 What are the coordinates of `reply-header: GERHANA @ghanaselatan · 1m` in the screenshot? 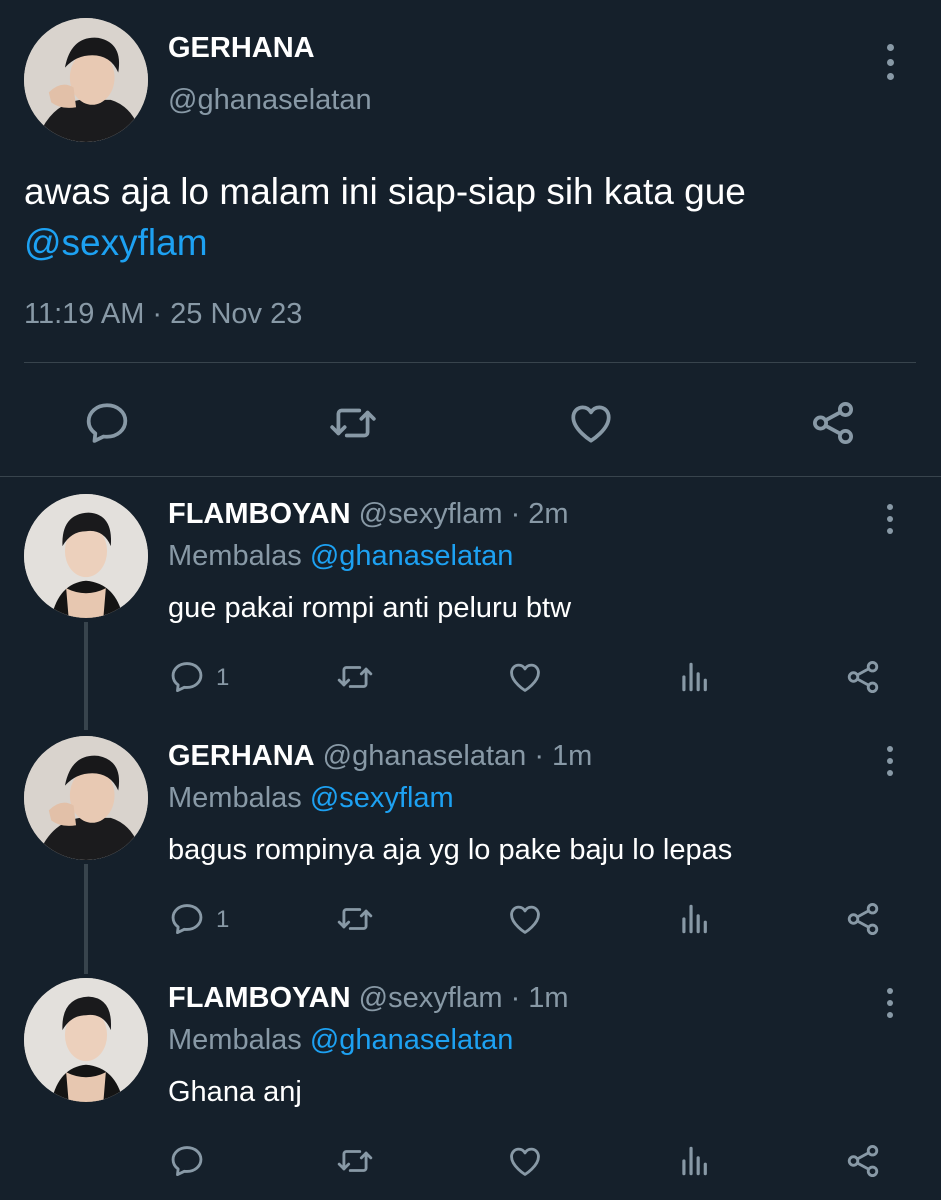 It's located at (380, 756).